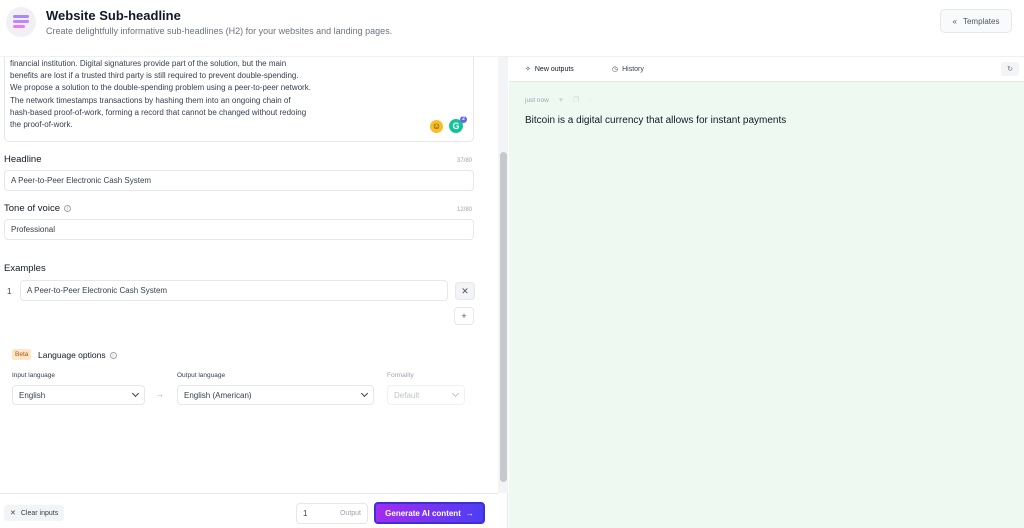 This screenshot has height=528, width=1024. I want to click on language-options-text: Language options, so click(72, 355).